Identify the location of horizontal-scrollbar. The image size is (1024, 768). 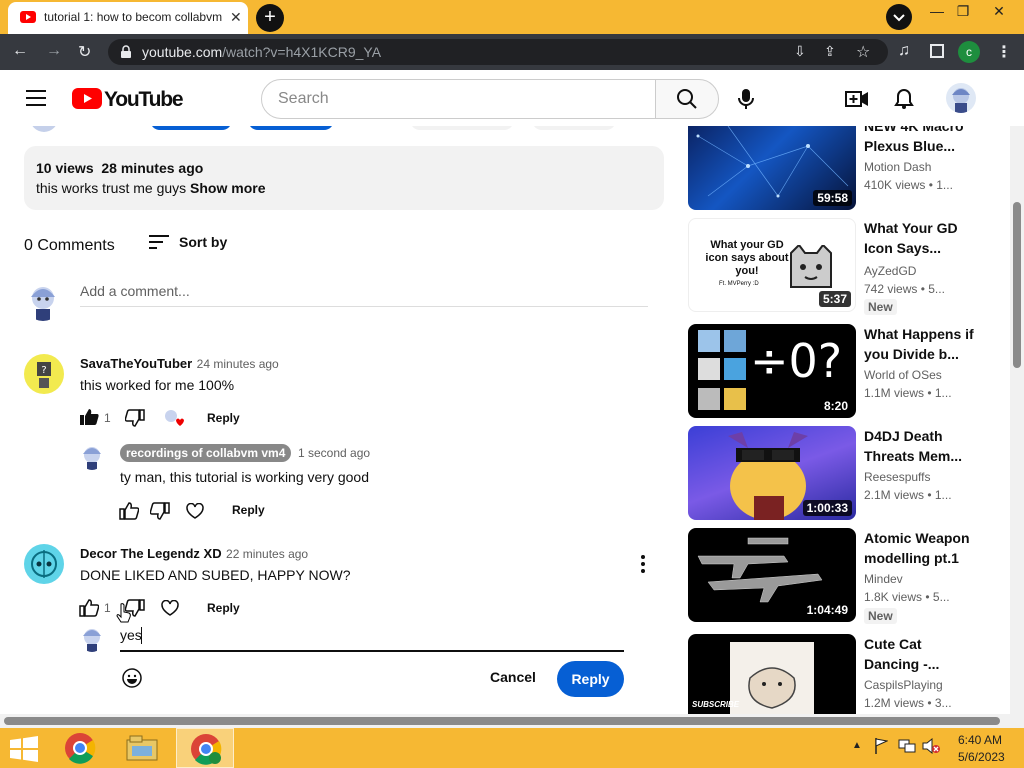
(512, 721).